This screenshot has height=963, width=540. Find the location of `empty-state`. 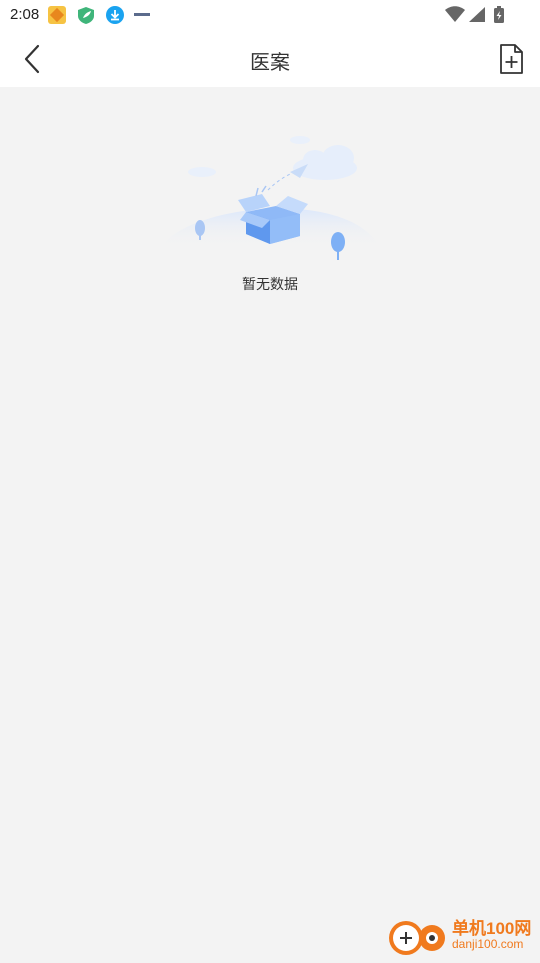

empty-state is located at coordinates (270, 200).